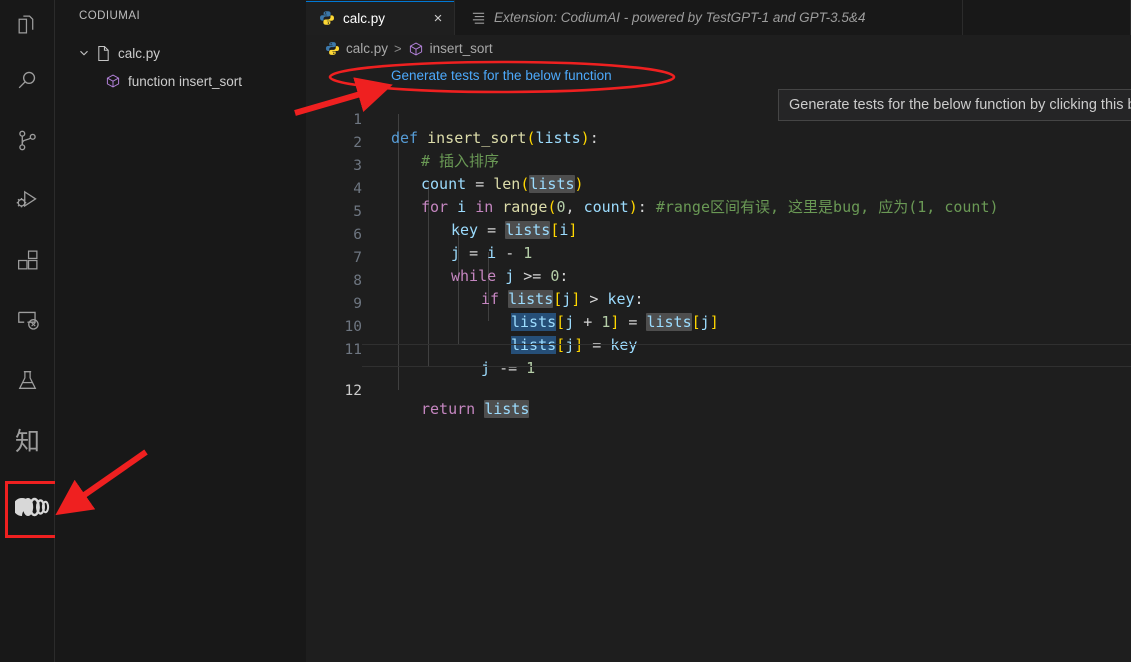 The image size is (1131, 662). Describe the element at coordinates (139, 53) in the screenshot. I see `tree-item-label: calc.py` at that location.